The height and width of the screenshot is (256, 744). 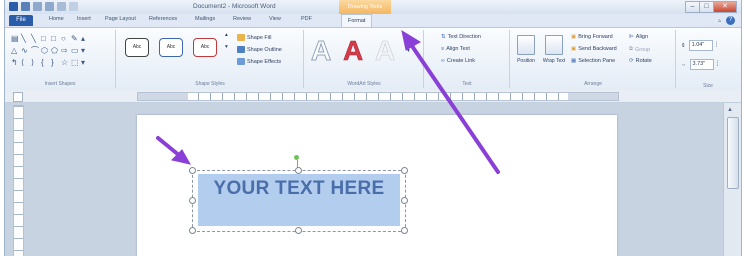 I want to click on shape-width-field: 3.73", so click(x=701, y=64).